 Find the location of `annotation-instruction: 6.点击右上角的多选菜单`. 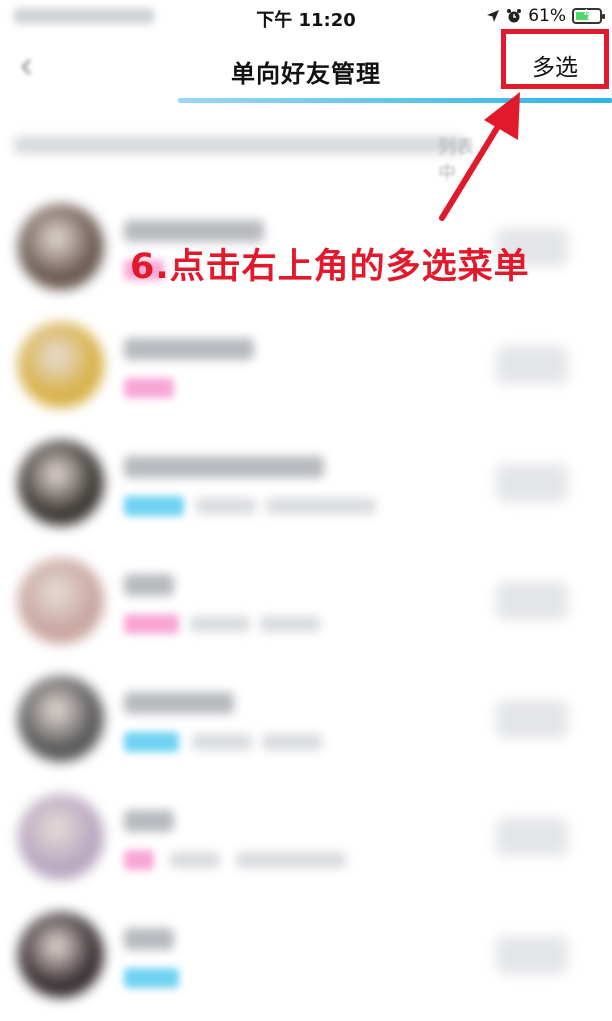

annotation-instruction: 6.点击右上角的多选菜单 is located at coordinates (330, 267).